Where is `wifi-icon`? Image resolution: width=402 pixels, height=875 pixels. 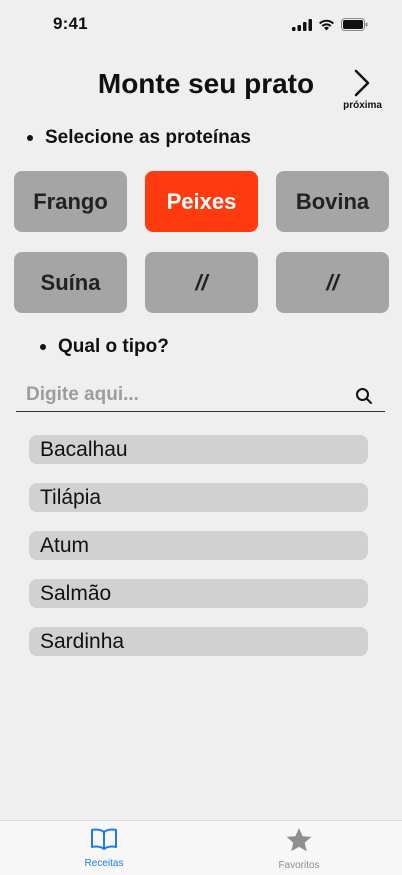
wifi-icon is located at coordinates (326, 24).